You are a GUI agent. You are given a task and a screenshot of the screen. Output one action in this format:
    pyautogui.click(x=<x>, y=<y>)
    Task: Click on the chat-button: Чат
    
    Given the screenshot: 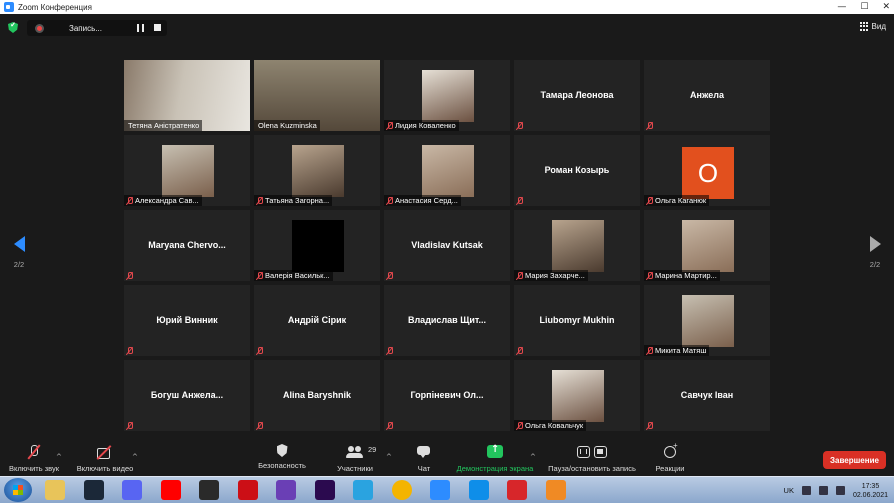 What is the action you would take?
    pyautogui.click(x=424, y=458)
    